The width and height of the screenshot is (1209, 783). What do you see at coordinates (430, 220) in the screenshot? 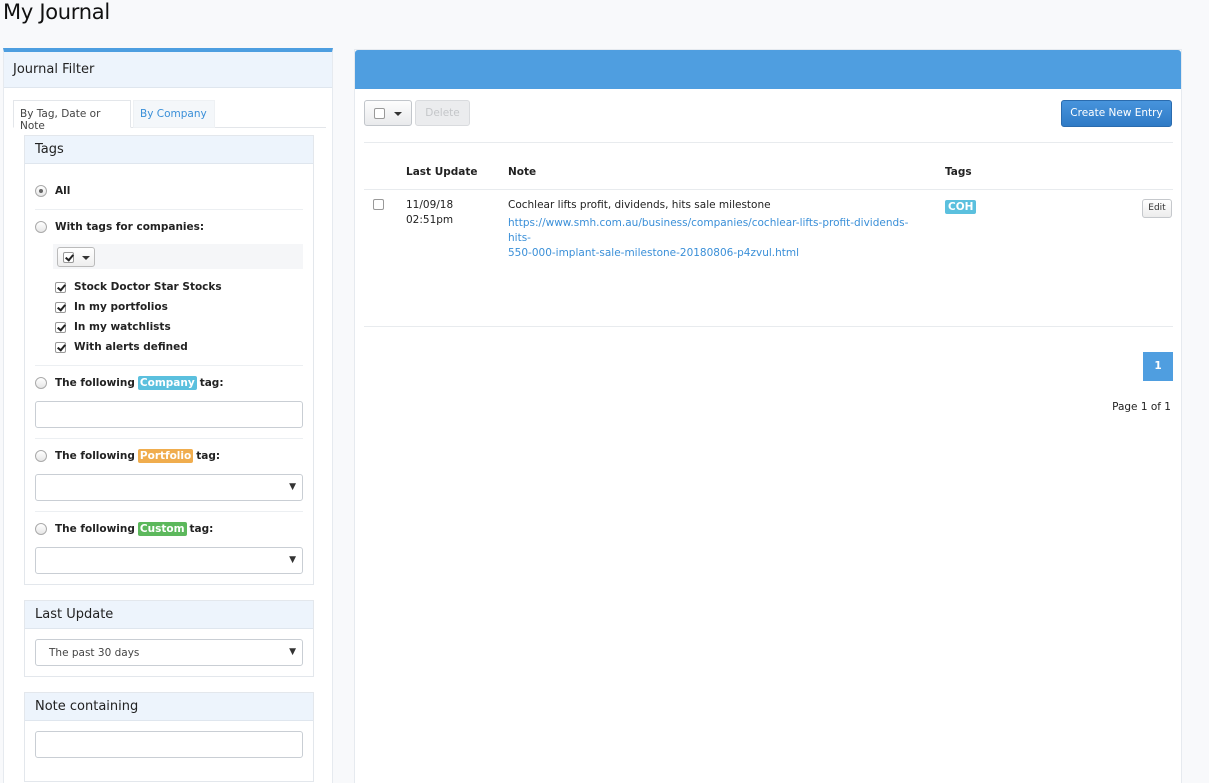
I see `row-time: 02:51pm` at bounding box center [430, 220].